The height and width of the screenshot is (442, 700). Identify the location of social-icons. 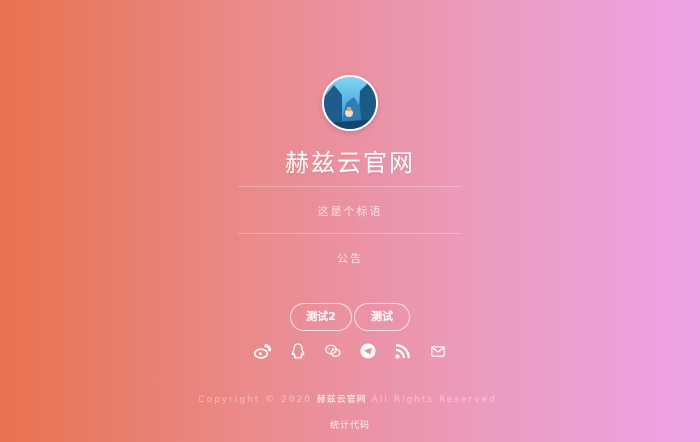
(350, 351).